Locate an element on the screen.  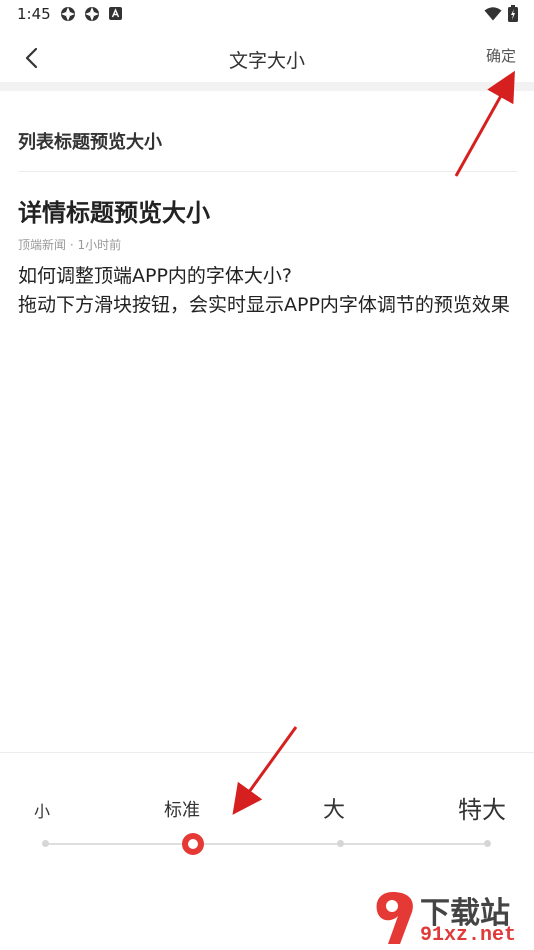
section-divider is located at coordinates (267, 86).